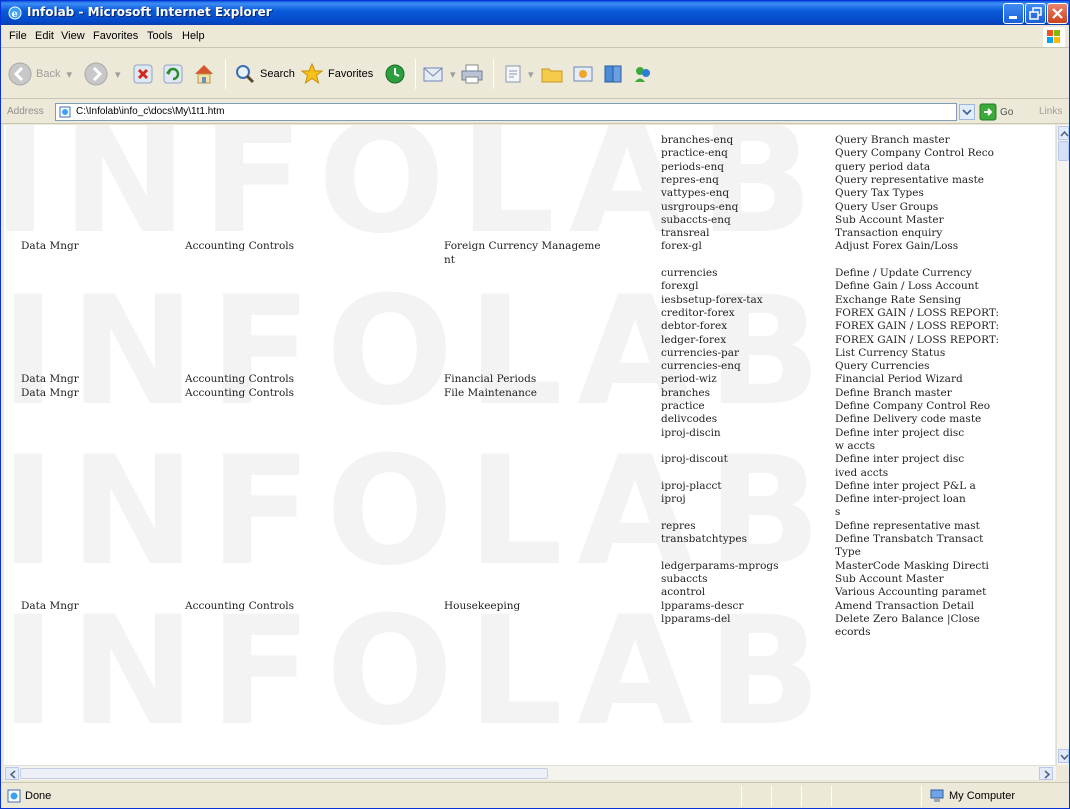  What do you see at coordinates (692, 166) in the screenshot?
I see `program-cell: periods-enq` at bounding box center [692, 166].